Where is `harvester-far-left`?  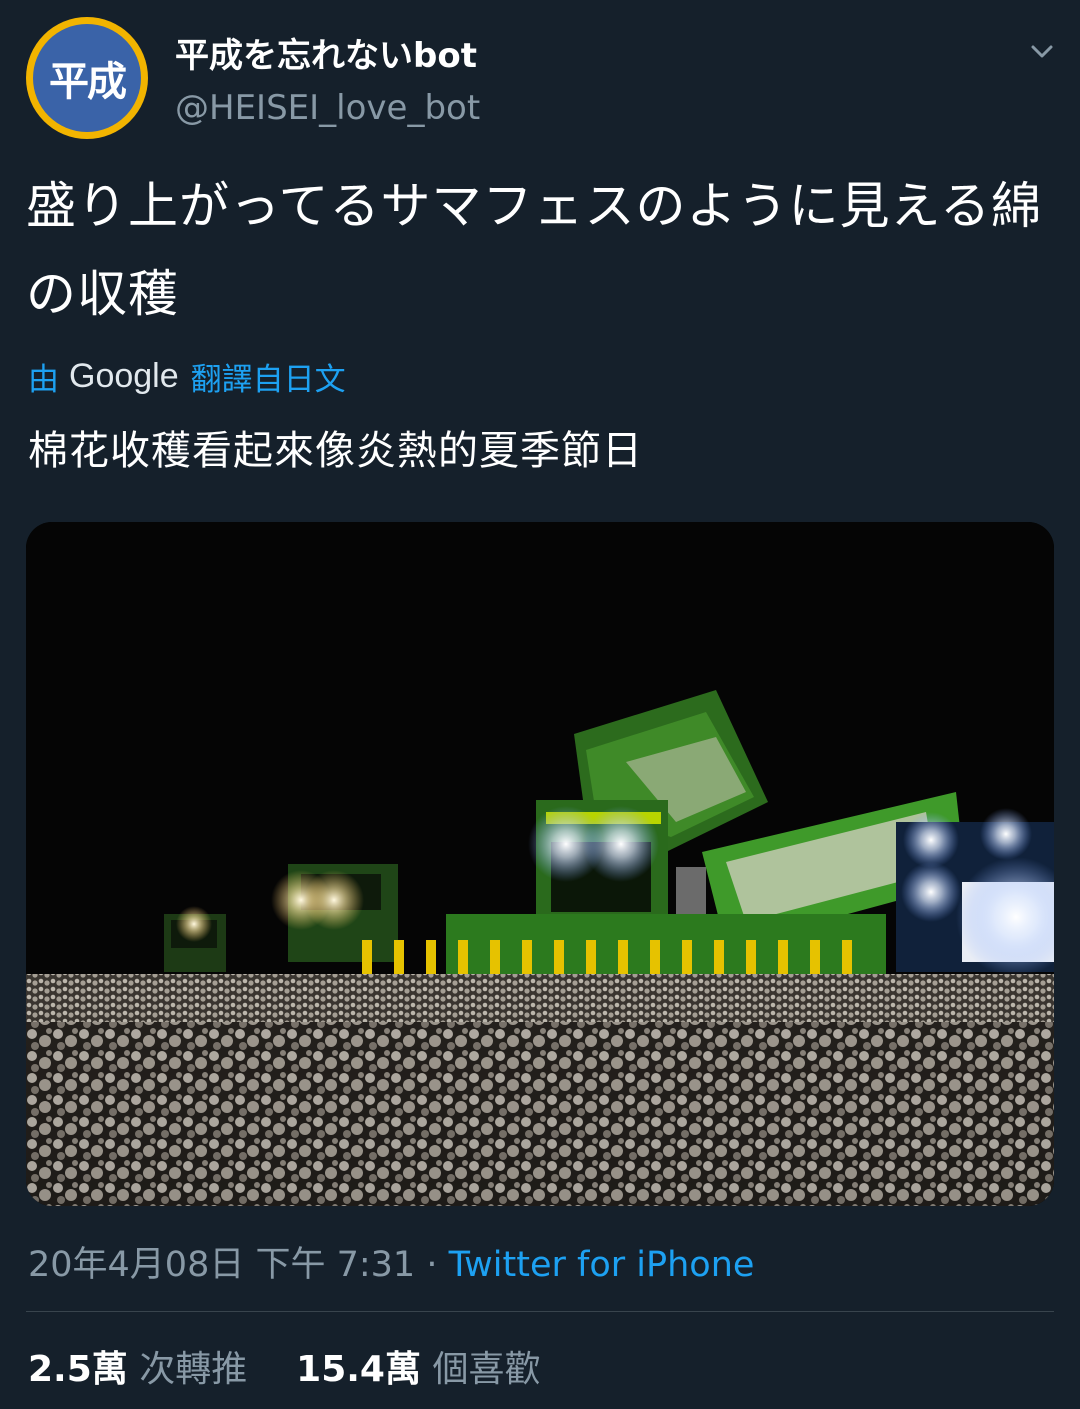 harvester-far-left is located at coordinates (195, 939).